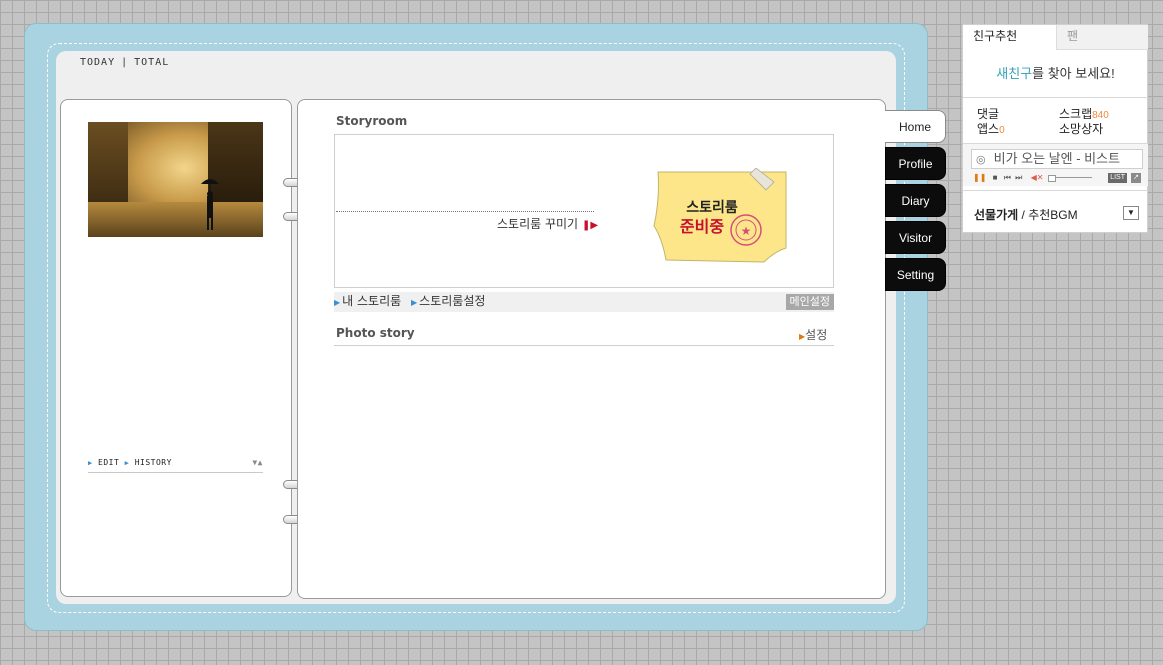 This screenshot has height=665, width=1163. I want to click on scrap-label: 스크랩, so click(1076, 114).